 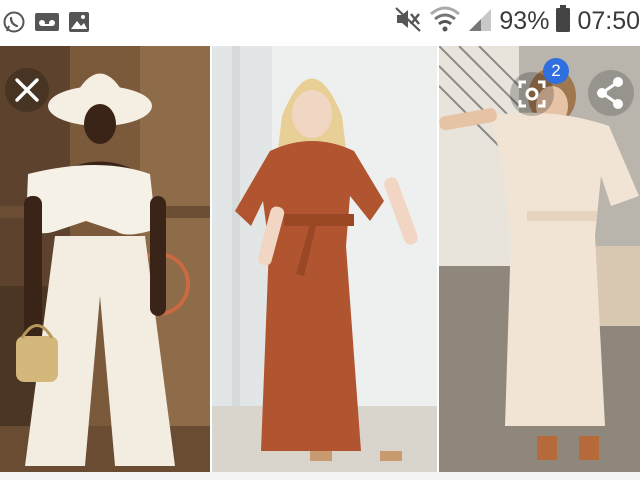 I want to click on close-icon, so click(x=27, y=90).